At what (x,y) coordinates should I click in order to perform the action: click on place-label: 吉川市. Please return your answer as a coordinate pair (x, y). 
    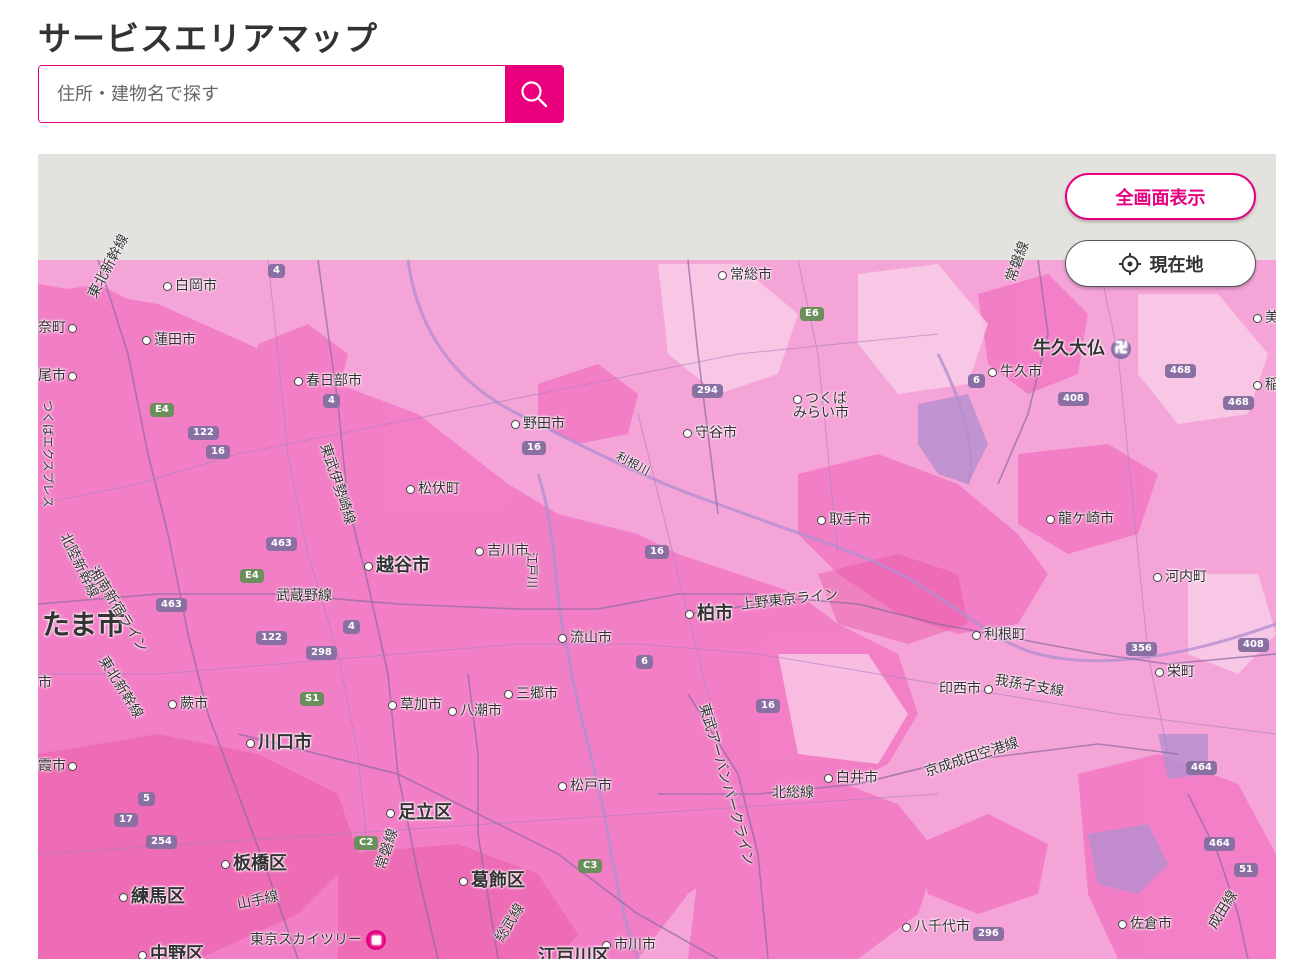
    Looking at the image, I should click on (502, 551).